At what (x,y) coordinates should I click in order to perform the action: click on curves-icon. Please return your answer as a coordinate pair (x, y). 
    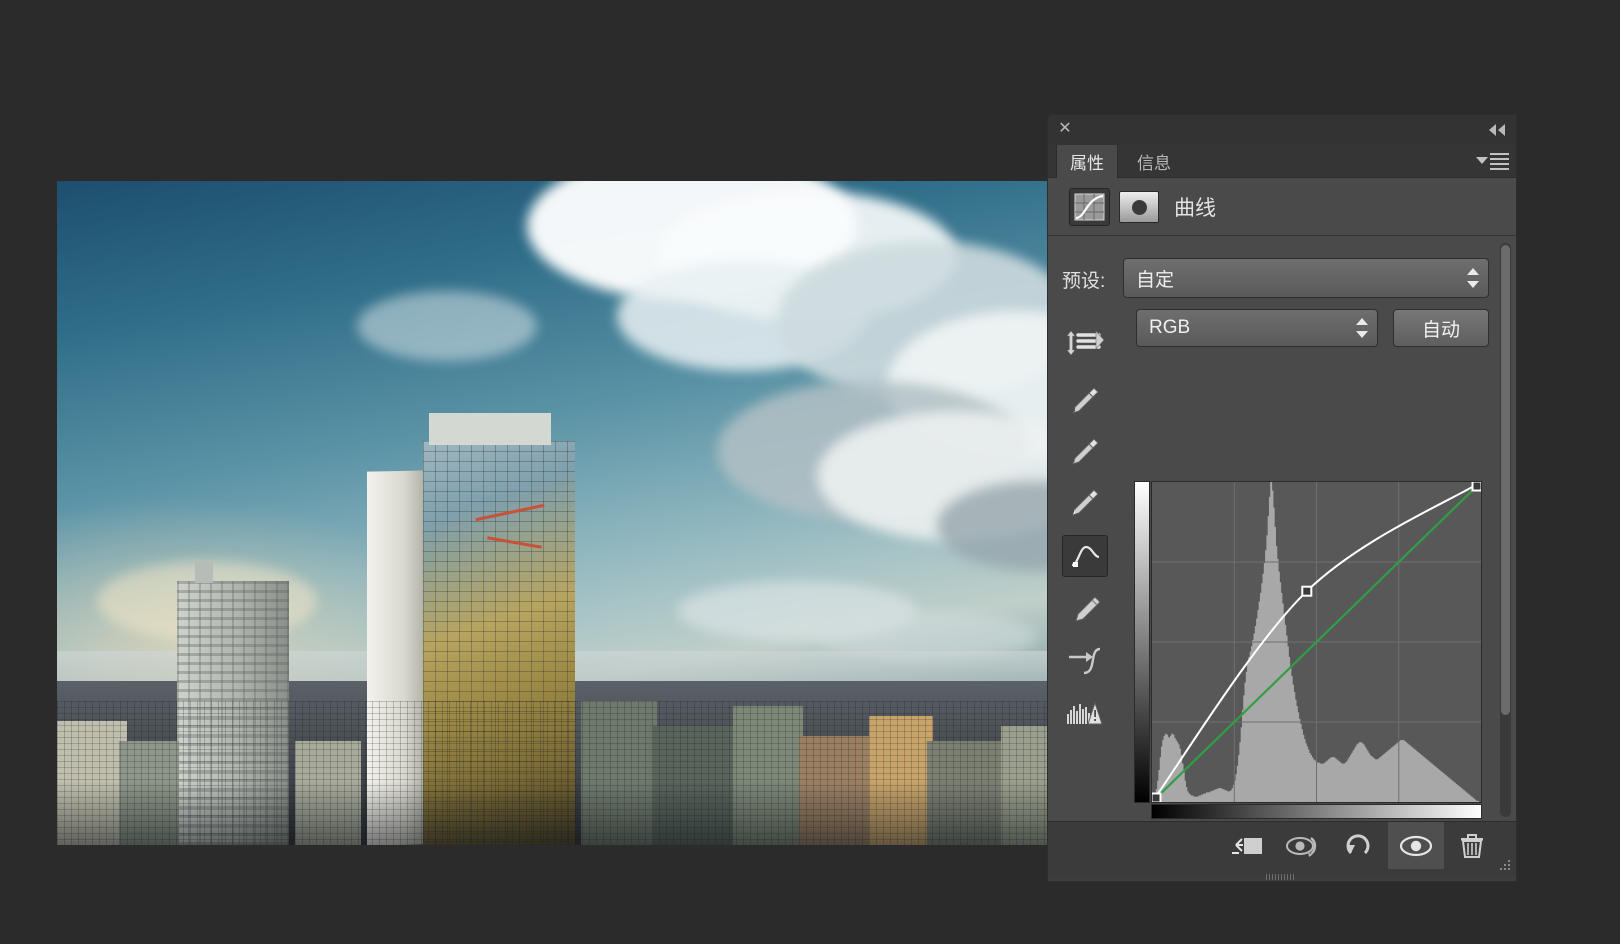
    Looking at the image, I should click on (1089, 207).